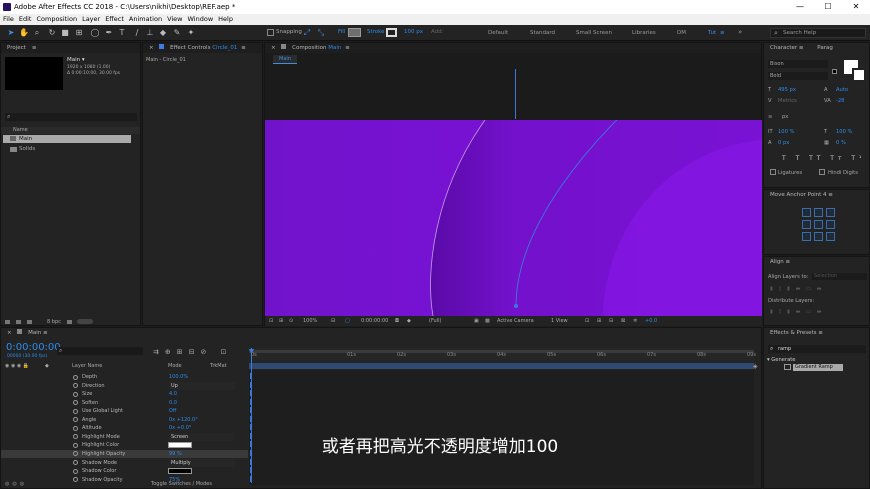 The image size is (870, 489). I want to click on anchor-top-right, so click(830, 212).